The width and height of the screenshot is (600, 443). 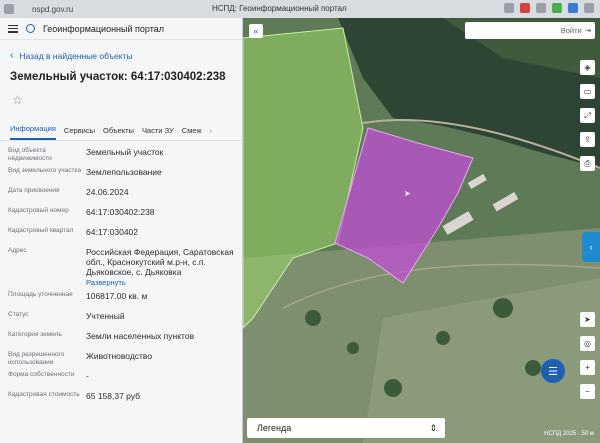 I want to click on map-toolbar: ◈ ▭ ⤢ ⇪ ⎙, so click(x=588, y=115).